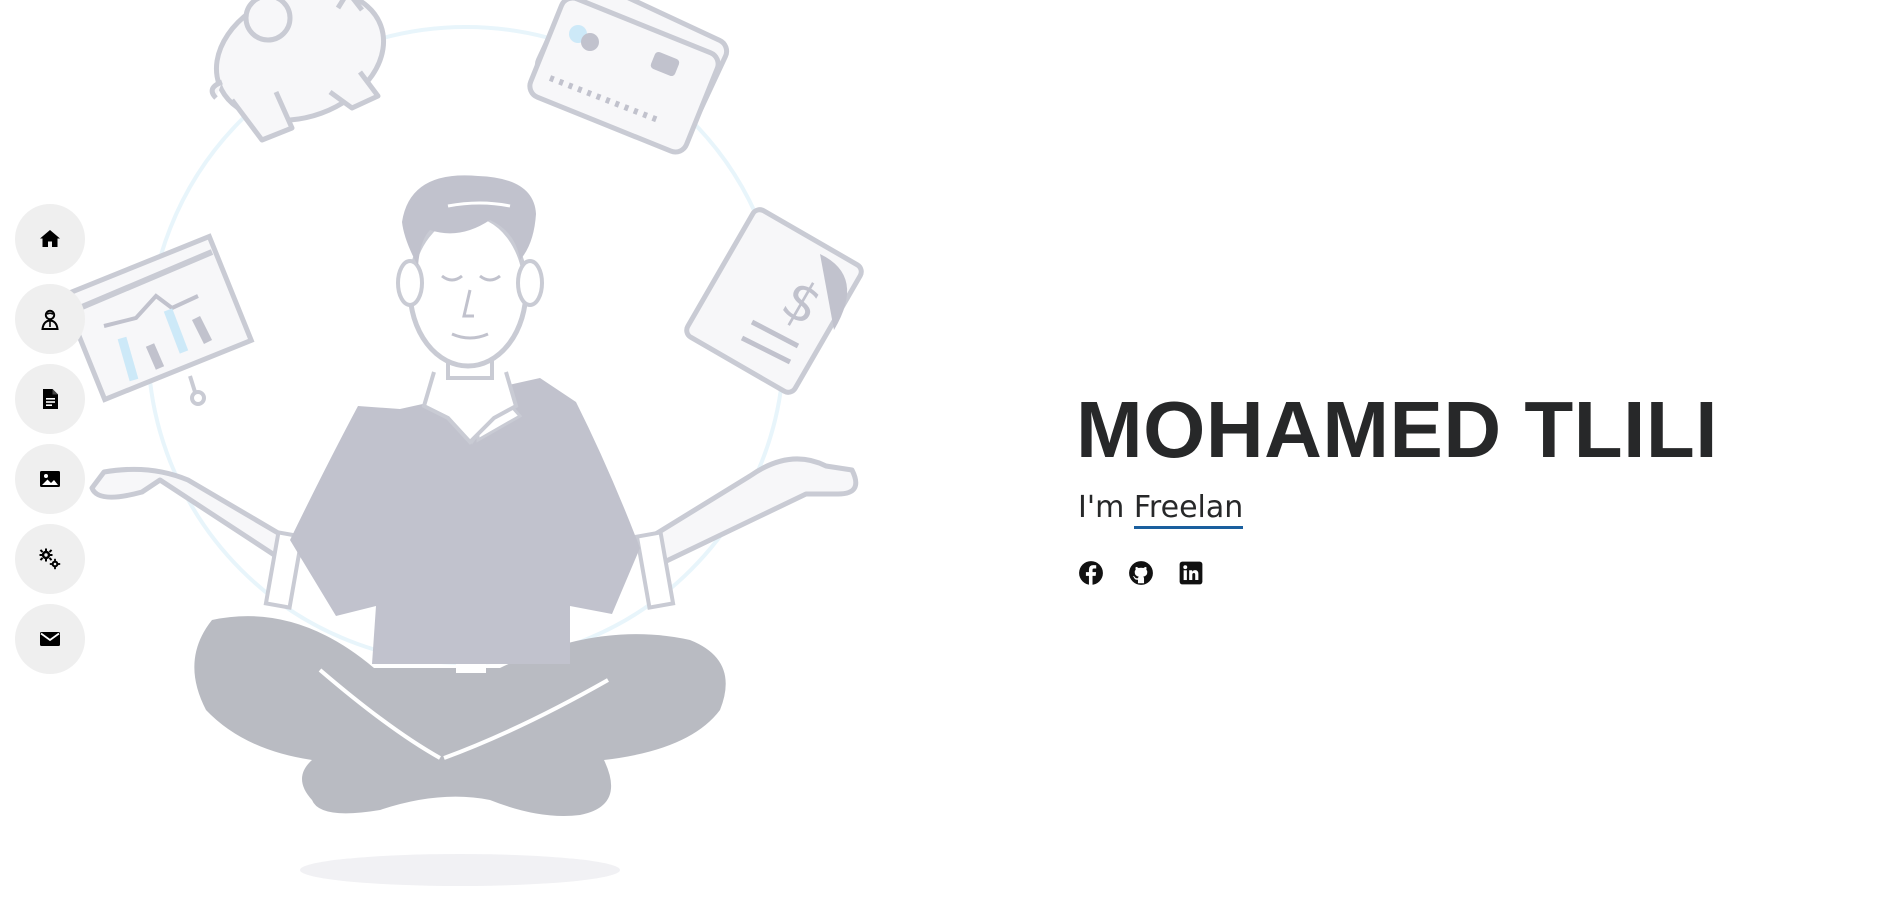 This screenshot has height=905, width=1886. What do you see at coordinates (50, 439) in the screenshot?
I see `side-nav` at bounding box center [50, 439].